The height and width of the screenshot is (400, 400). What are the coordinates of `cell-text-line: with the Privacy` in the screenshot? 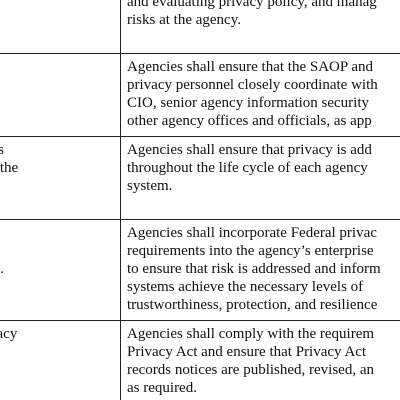 It's located at (9, 334).